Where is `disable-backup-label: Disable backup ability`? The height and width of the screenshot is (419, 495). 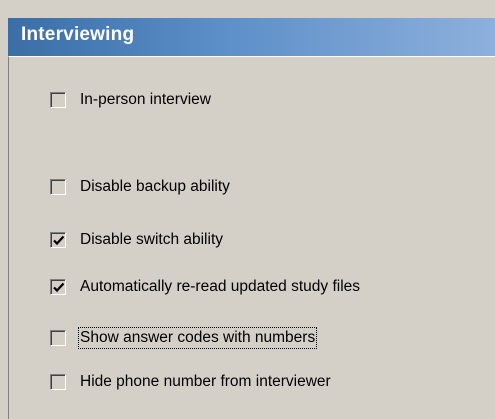 disable-backup-label: Disable backup ability is located at coordinates (155, 187).